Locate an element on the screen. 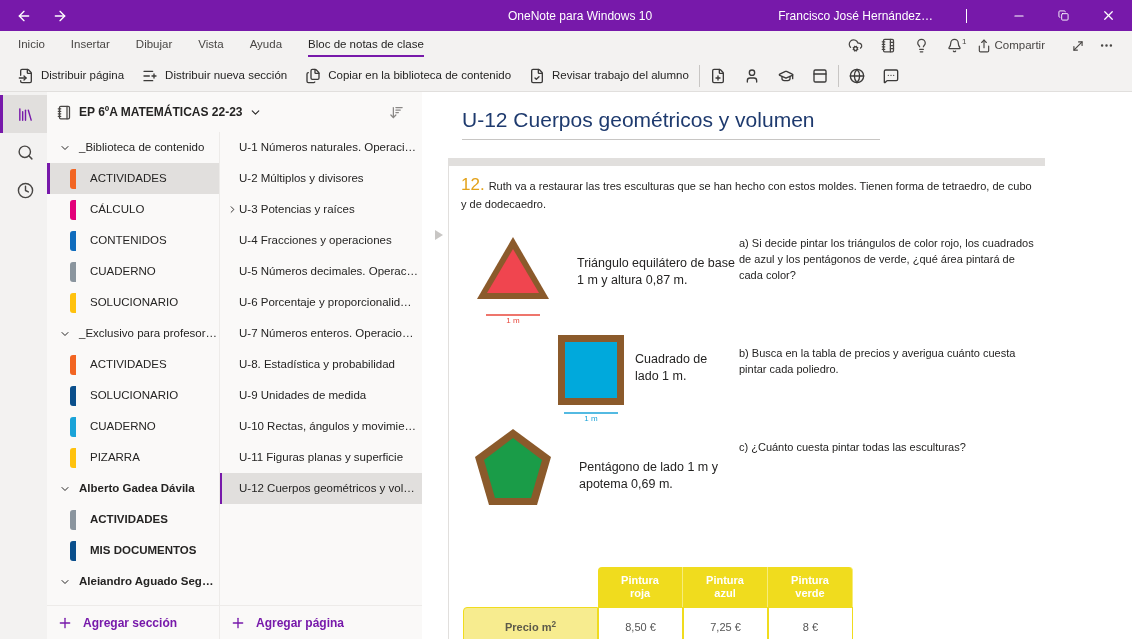  ribbon-button: Copiar en la biblioteca de contenido is located at coordinates (408, 75).